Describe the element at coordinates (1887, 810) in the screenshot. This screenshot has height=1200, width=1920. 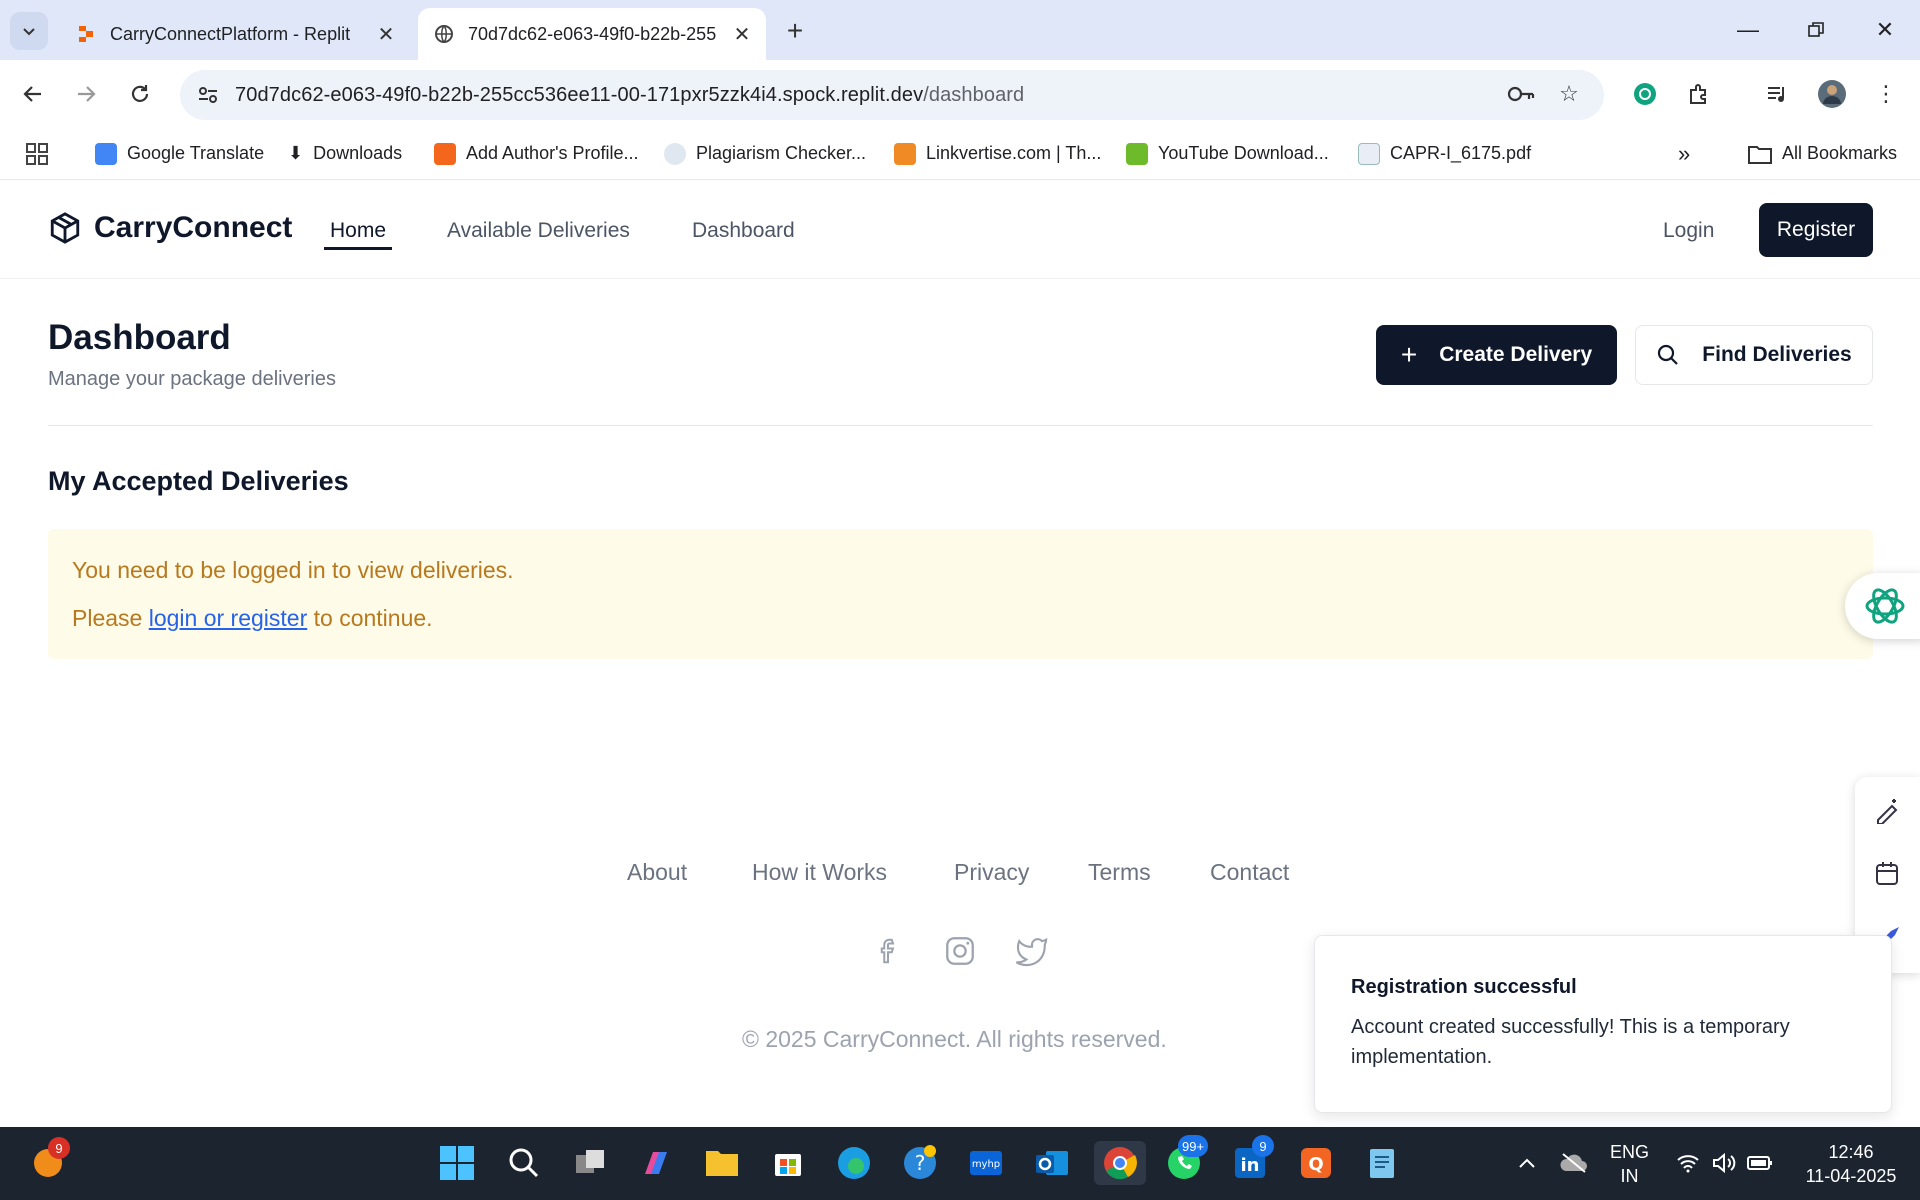
I see `edit-sparkle-icon` at that location.